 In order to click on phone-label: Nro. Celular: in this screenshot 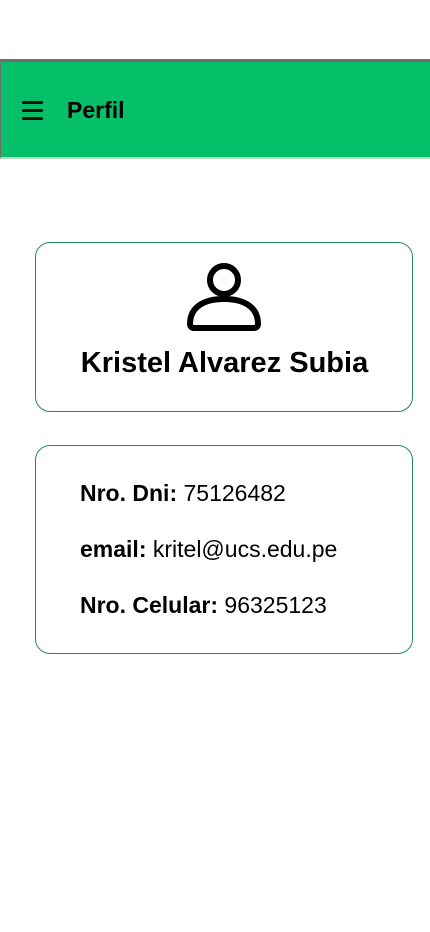, I will do `click(149, 605)`.